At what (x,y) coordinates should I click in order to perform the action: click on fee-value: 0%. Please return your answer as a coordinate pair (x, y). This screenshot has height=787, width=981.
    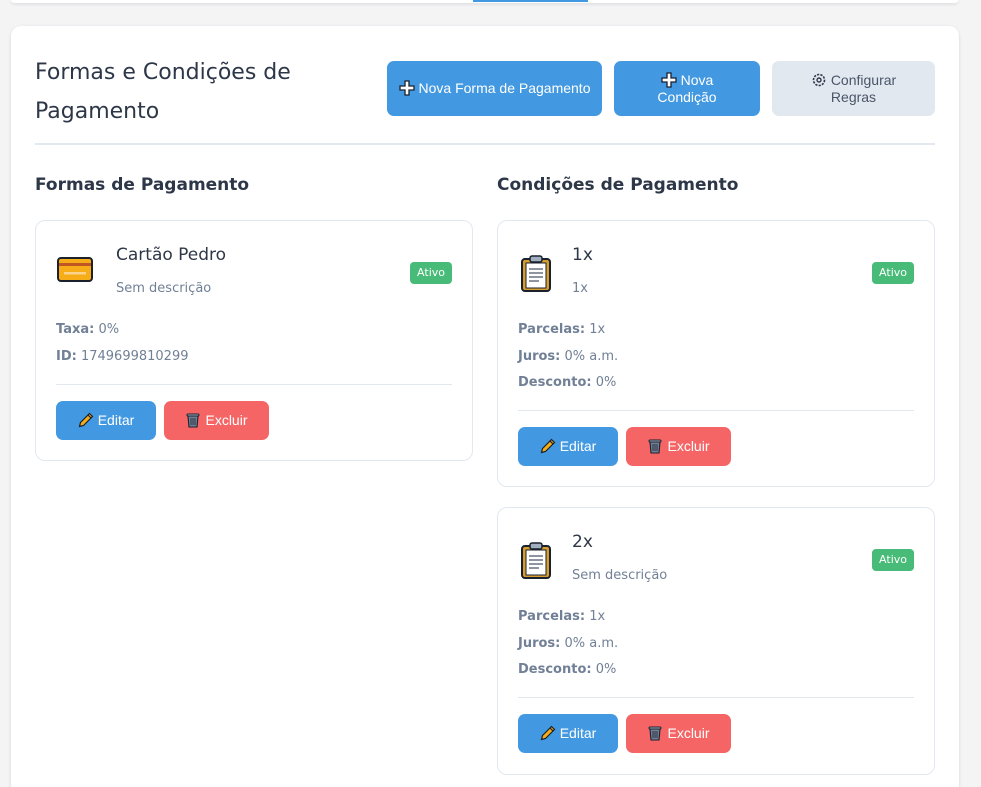
    Looking at the image, I should click on (109, 329).